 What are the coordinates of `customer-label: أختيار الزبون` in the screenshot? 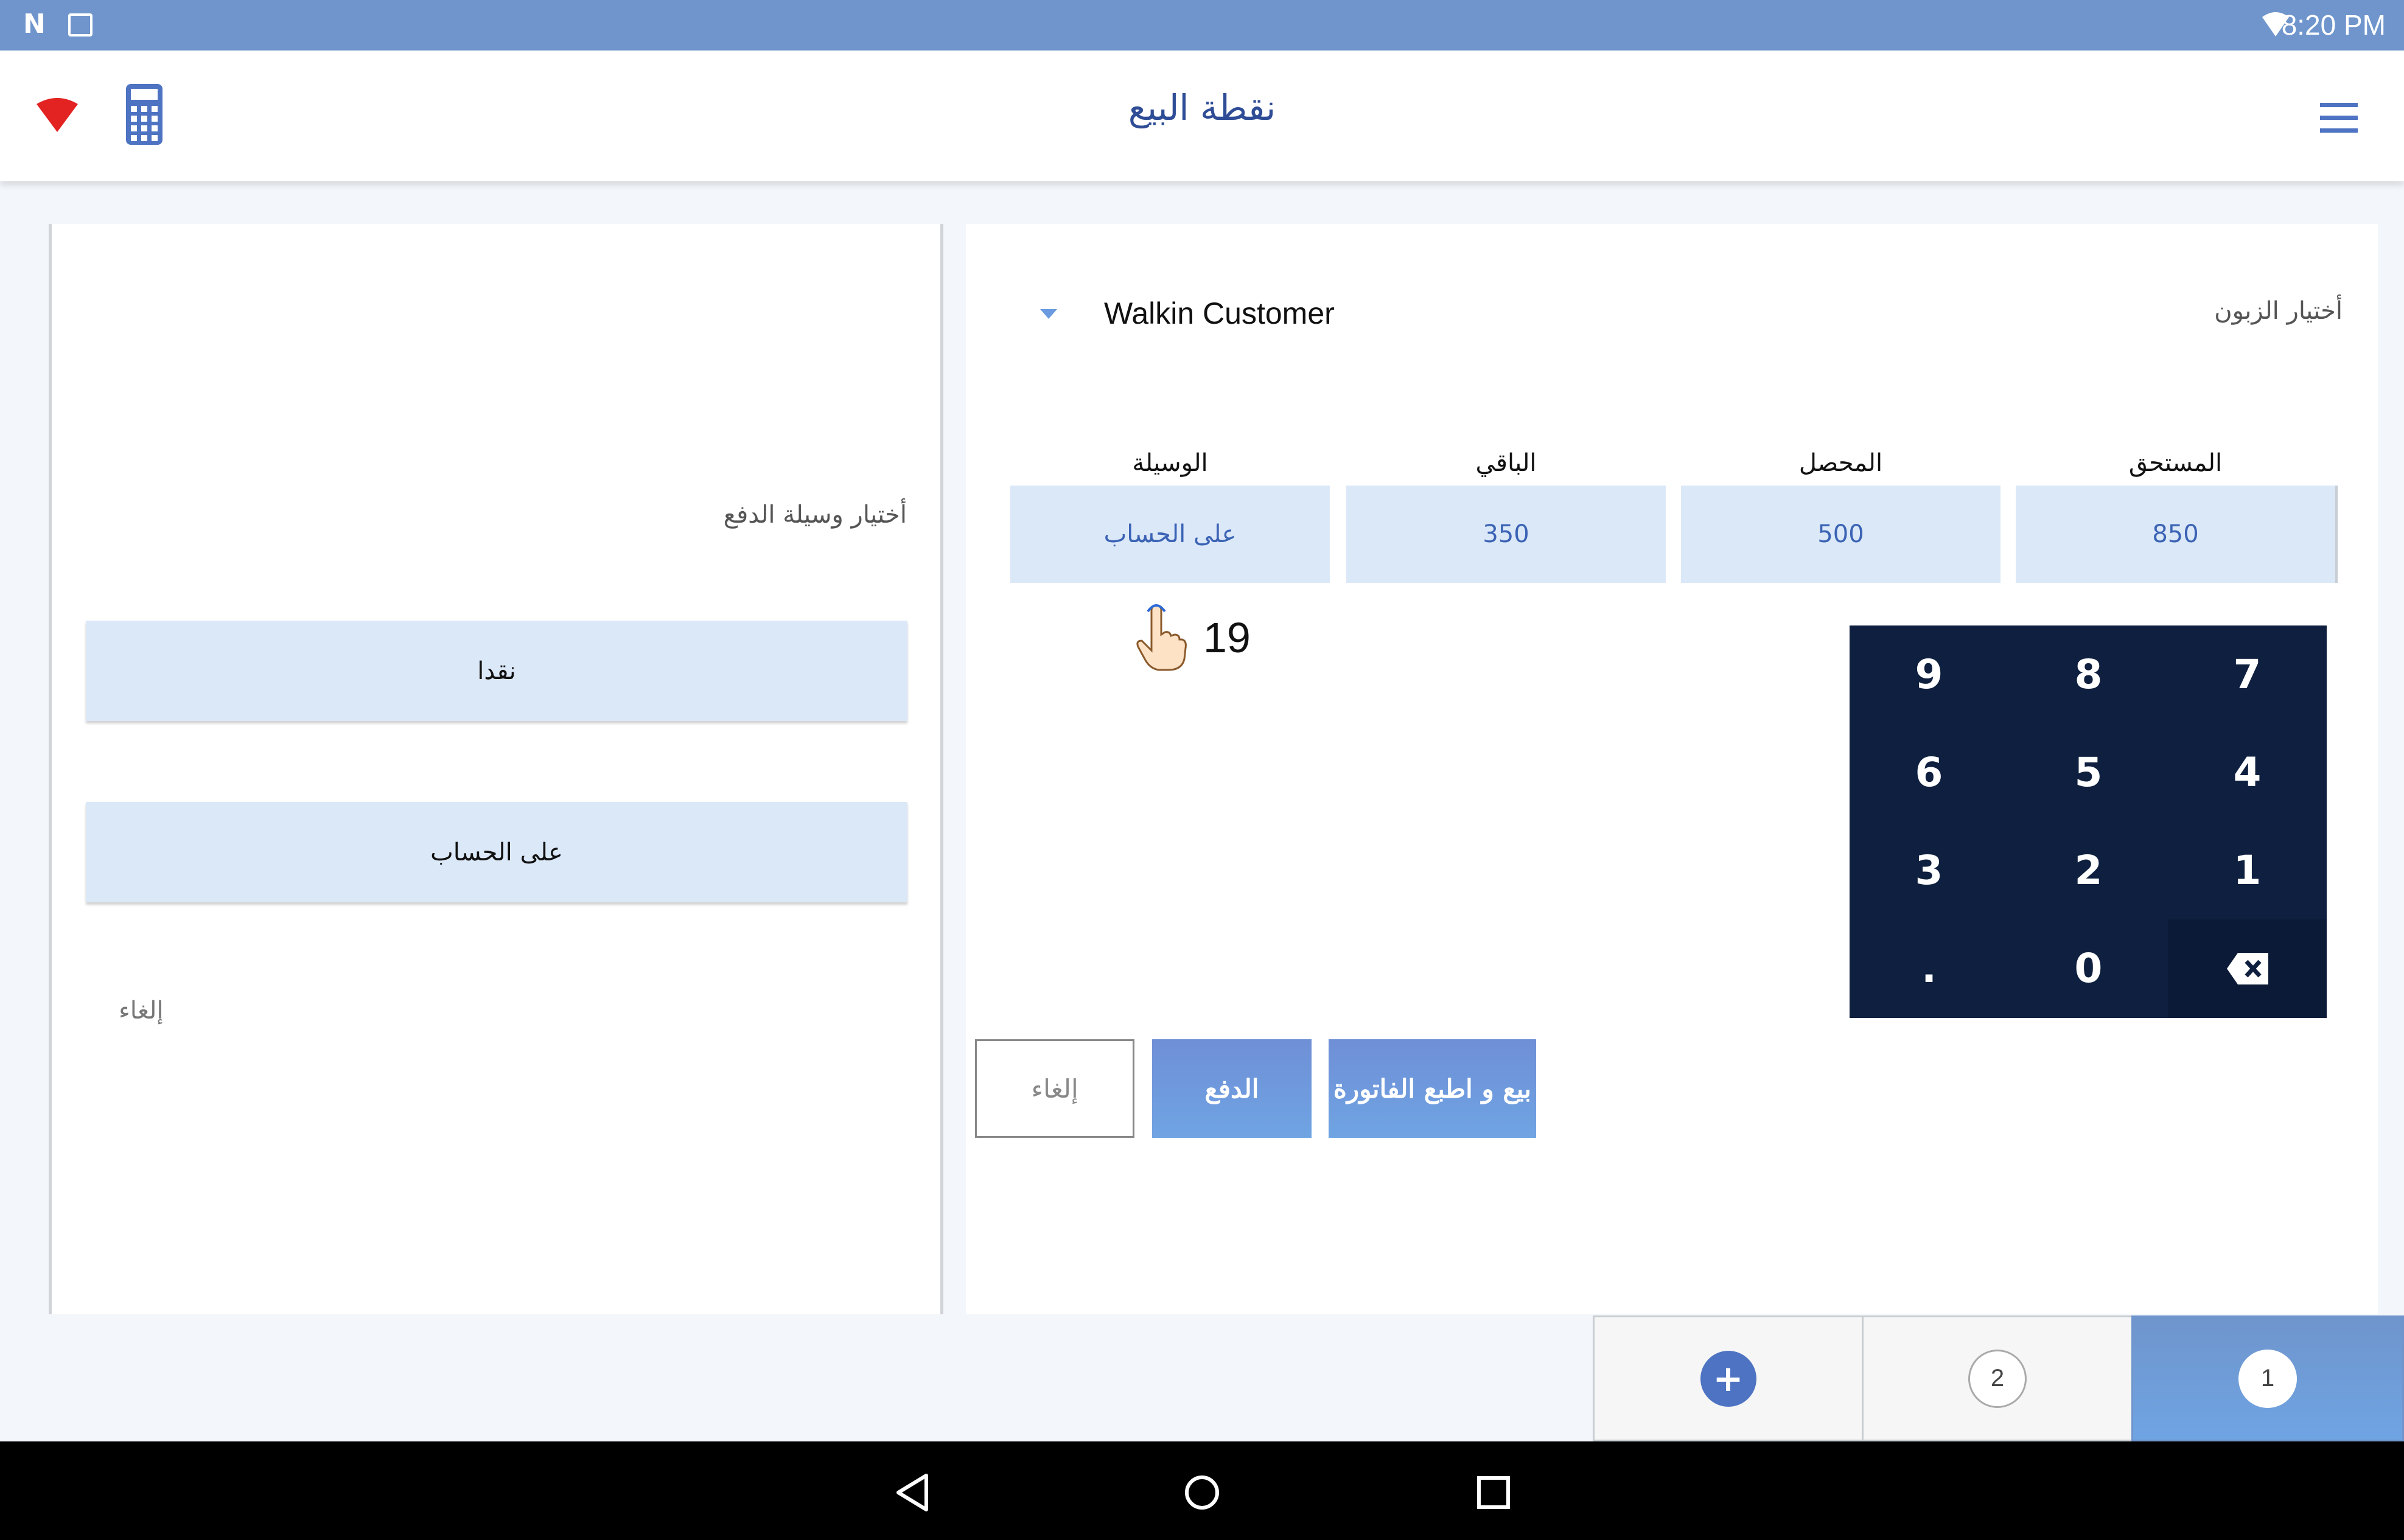 It's located at (2279, 311).